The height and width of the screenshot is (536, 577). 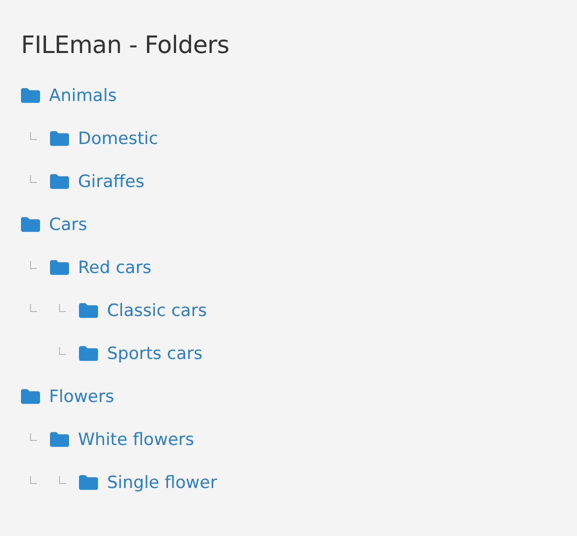 What do you see at coordinates (118, 138) in the screenshot?
I see `folder-link: Domestic` at bounding box center [118, 138].